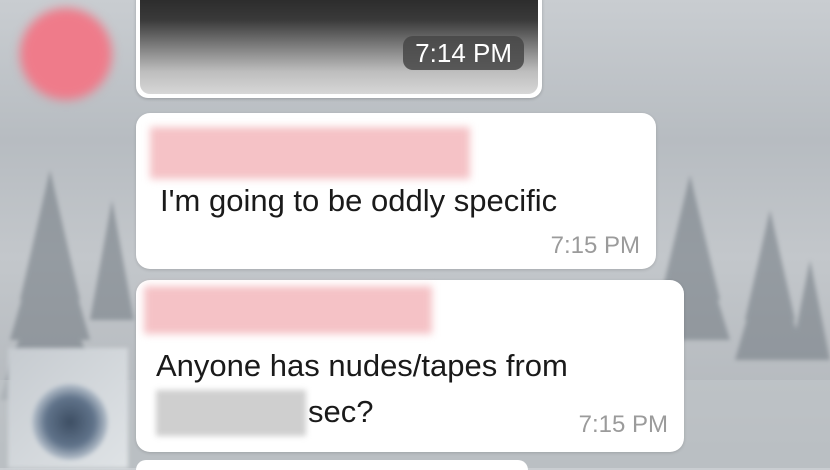 The height and width of the screenshot is (470, 830). What do you see at coordinates (70, 422) in the screenshot?
I see `avatar-image` at bounding box center [70, 422].